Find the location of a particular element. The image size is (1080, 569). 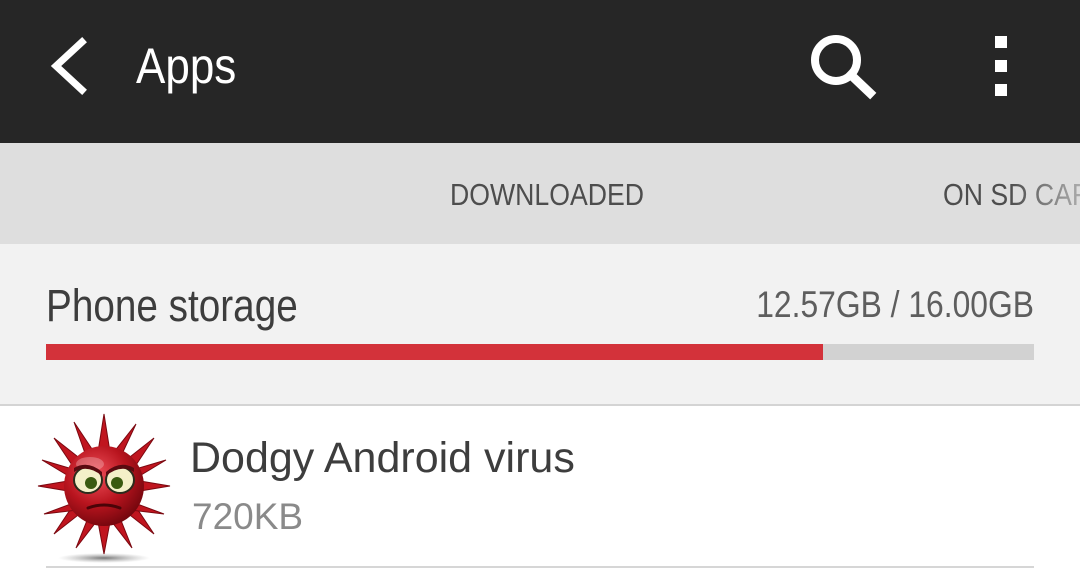

storage-bar-fill is located at coordinates (434, 352).